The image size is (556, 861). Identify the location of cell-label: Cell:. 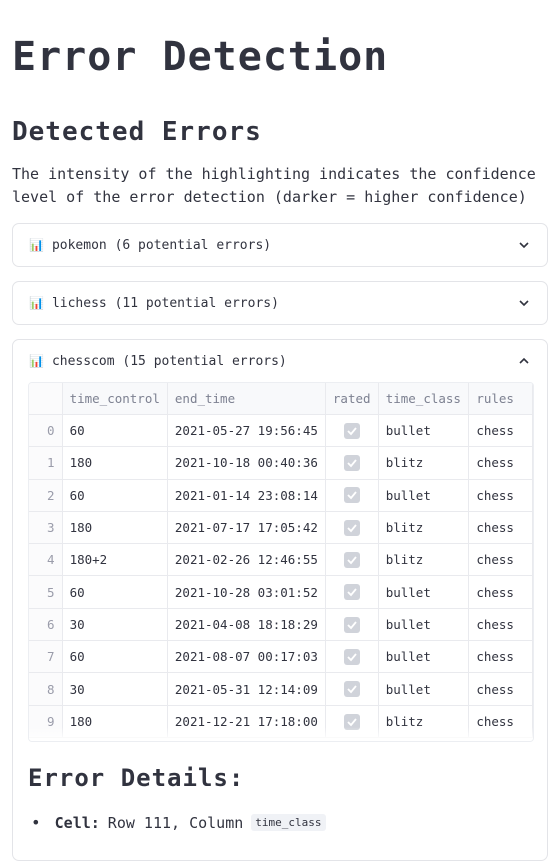
(77, 822).